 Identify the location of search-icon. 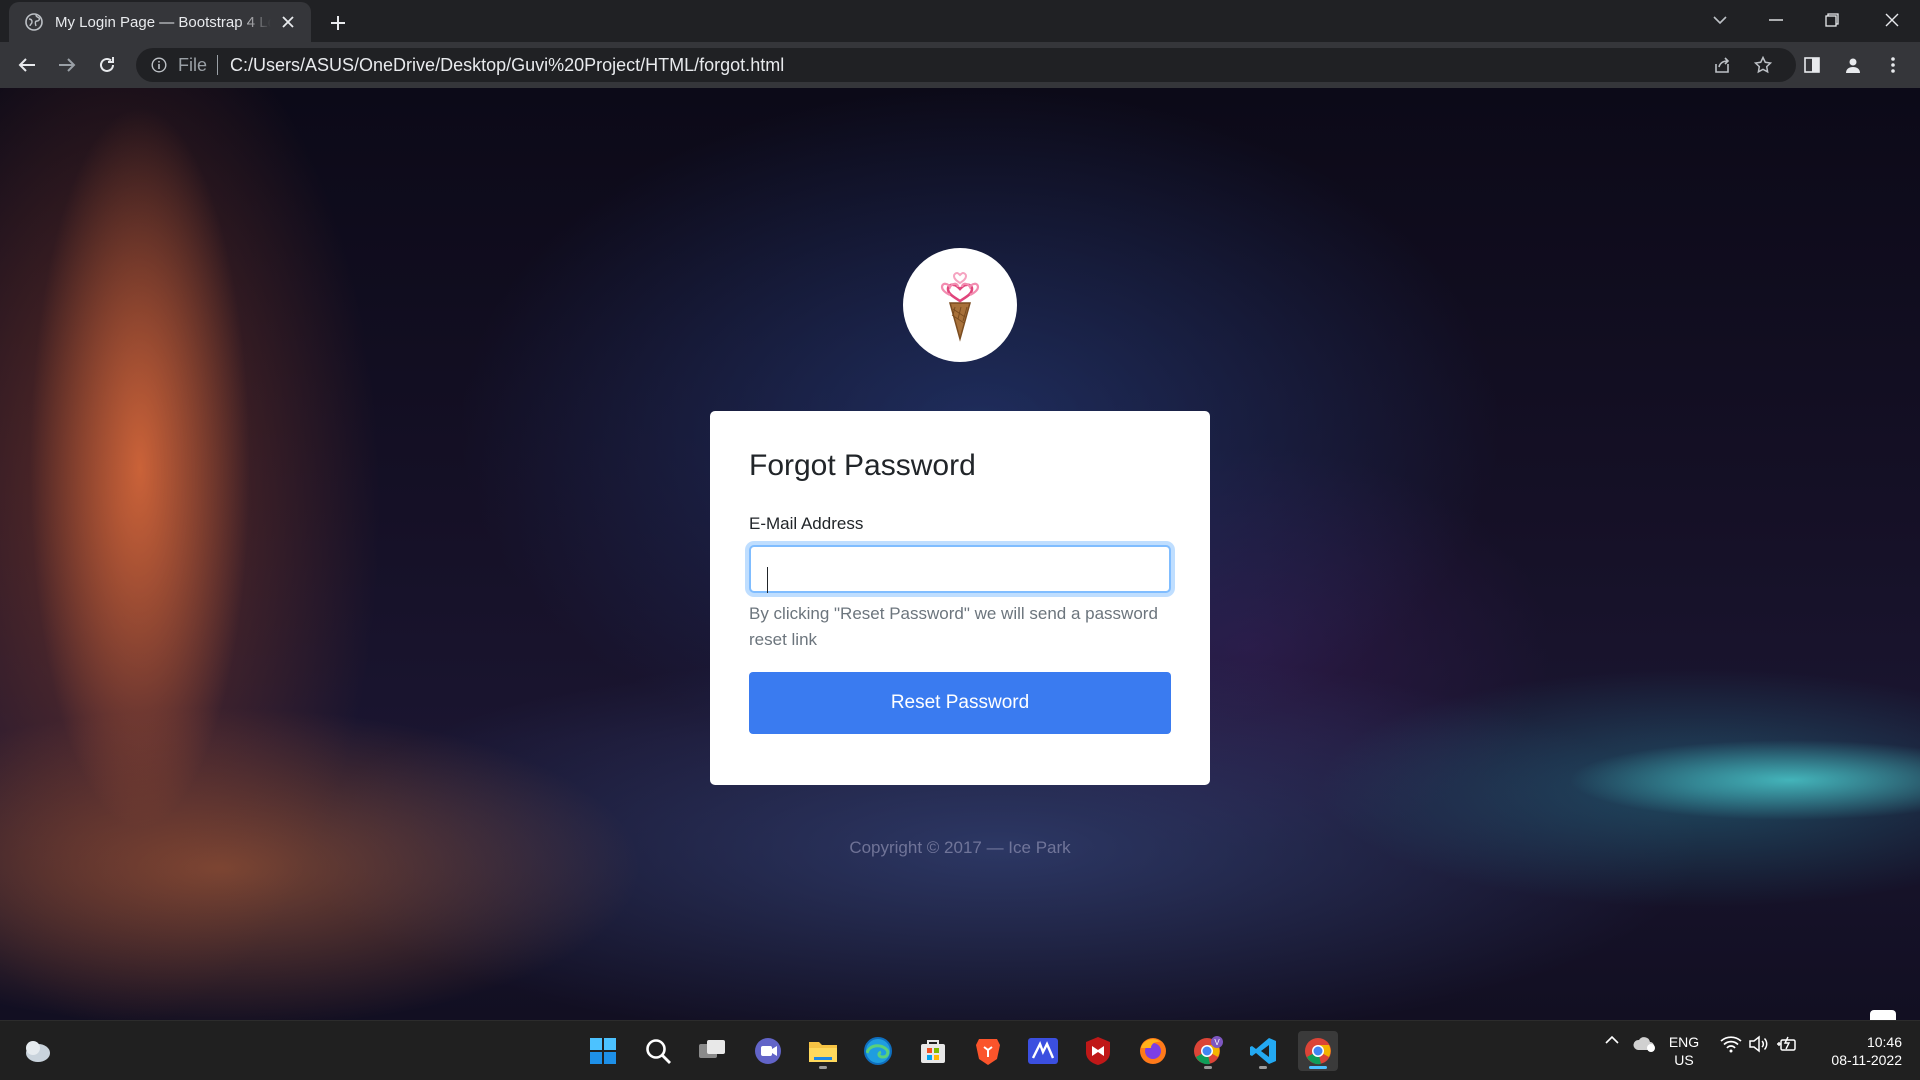
(658, 1051).